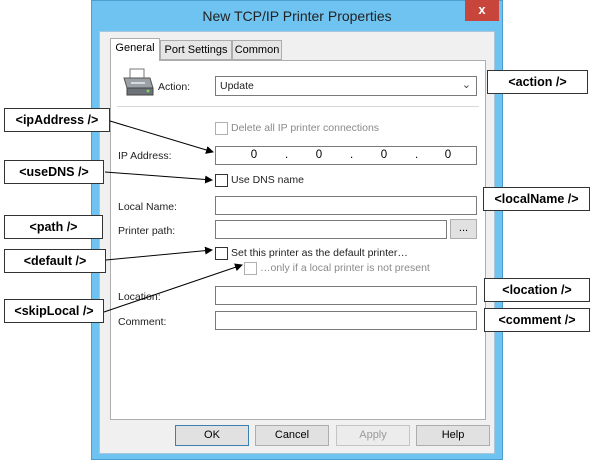 Image resolution: width=595 pixels, height=460 pixels. What do you see at coordinates (161, 137) in the screenshot?
I see `ipaddress-arrow` at bounding box center [161, 137].